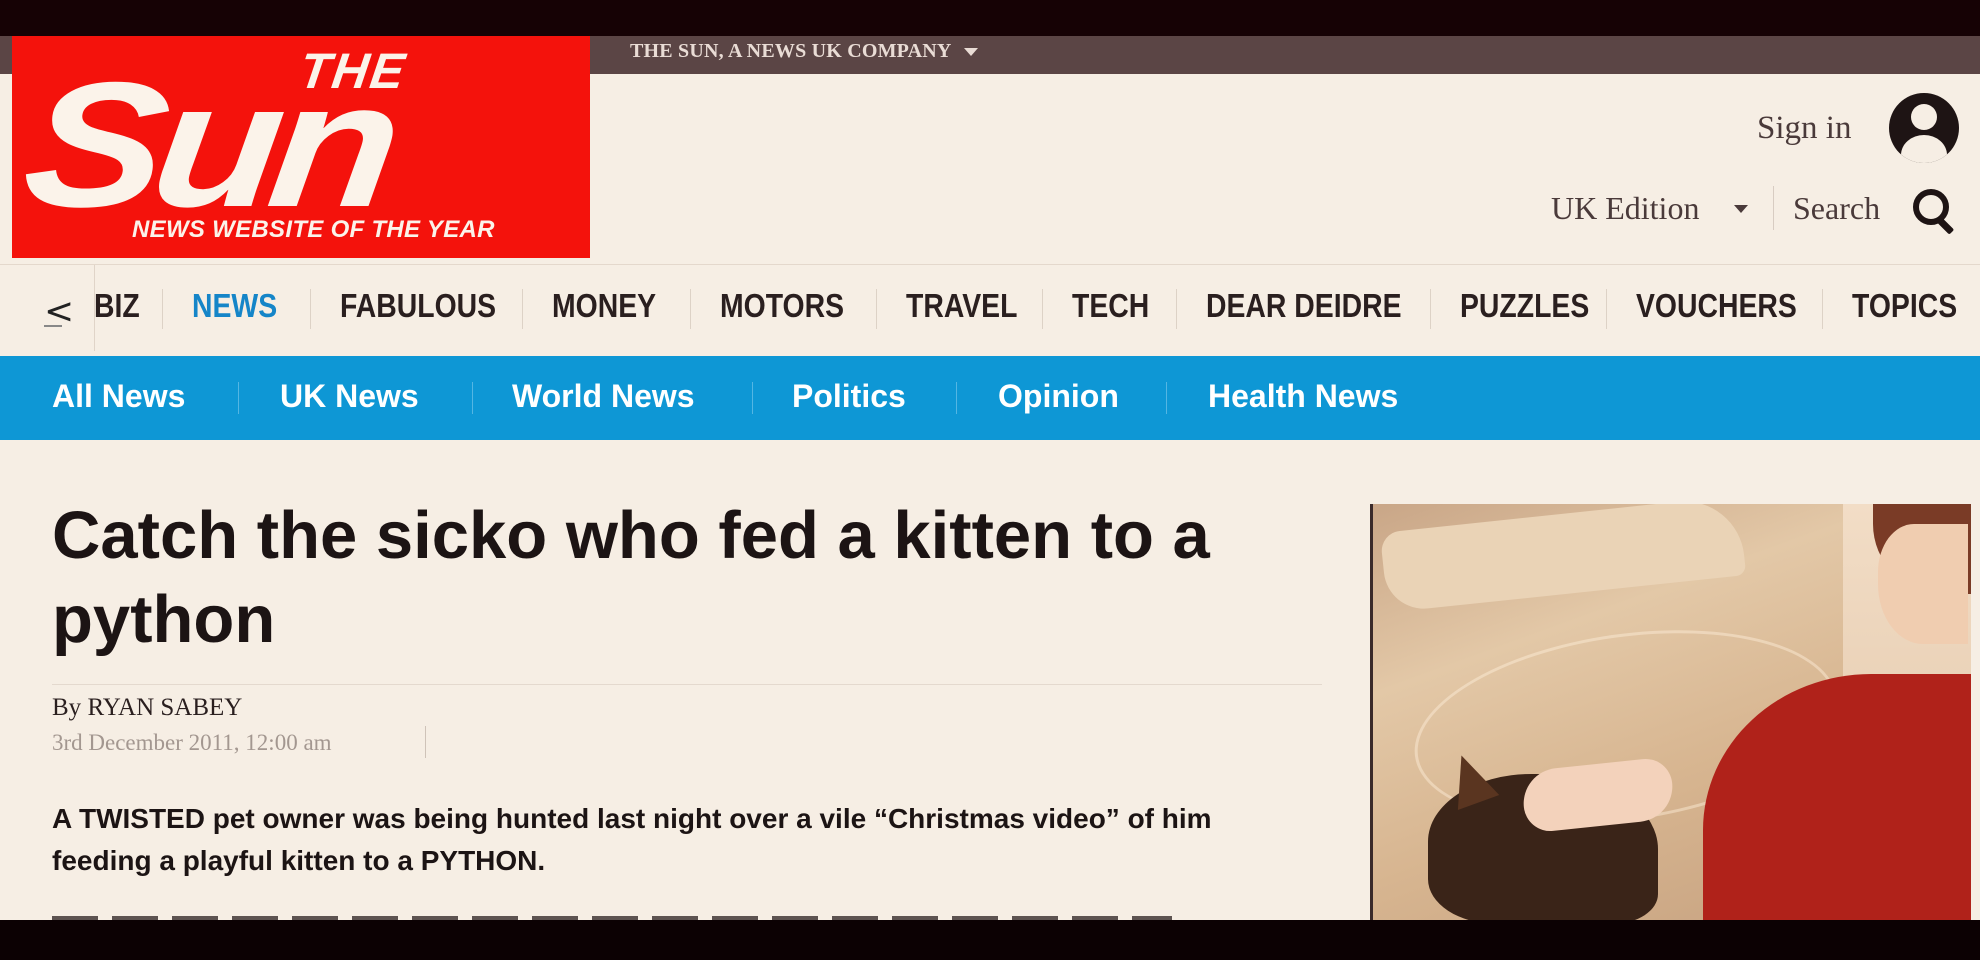 The width and height of the screenshot is (1980, 960). Describe the element at coordinates (1716, 306) in the screenshot. I see `nav-item-vouchers: VOUCHERS` at that location.